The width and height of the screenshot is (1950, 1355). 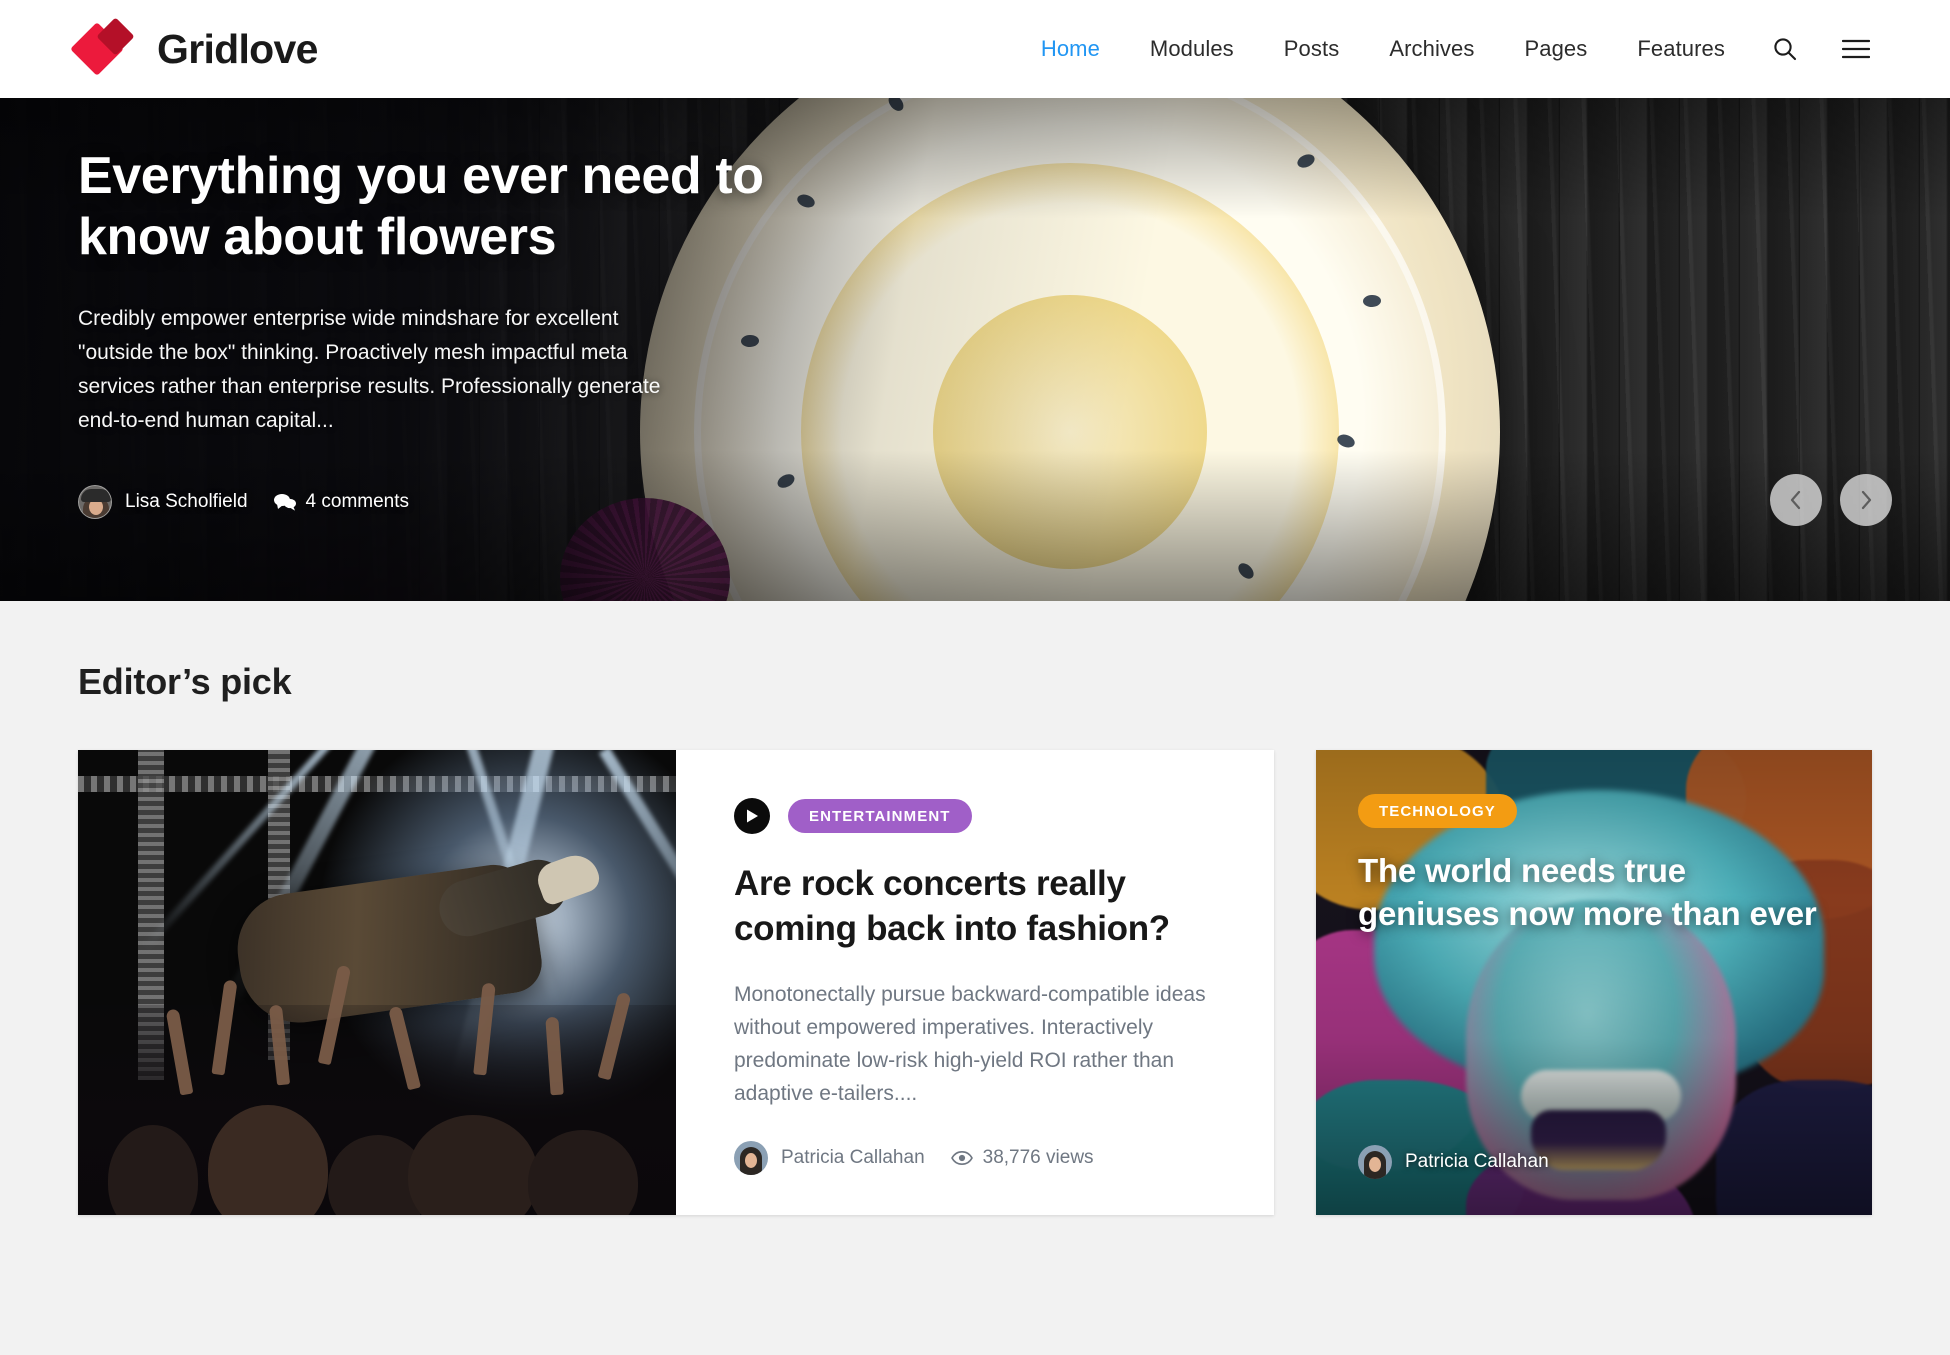 What do you see at coordinates (752, 816) in the screenshot?
I see `play-icon` at bounding box center [752, 816].